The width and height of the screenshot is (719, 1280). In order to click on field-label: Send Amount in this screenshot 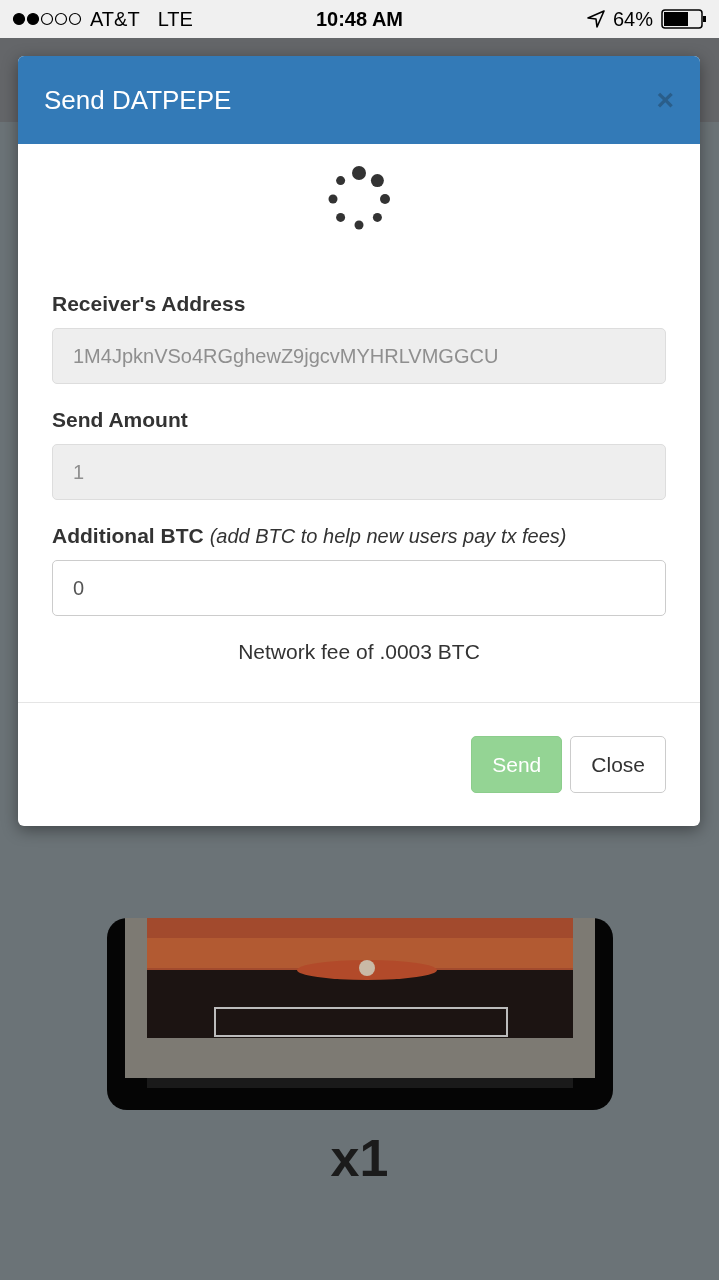, I will do `click(120, 419)`.